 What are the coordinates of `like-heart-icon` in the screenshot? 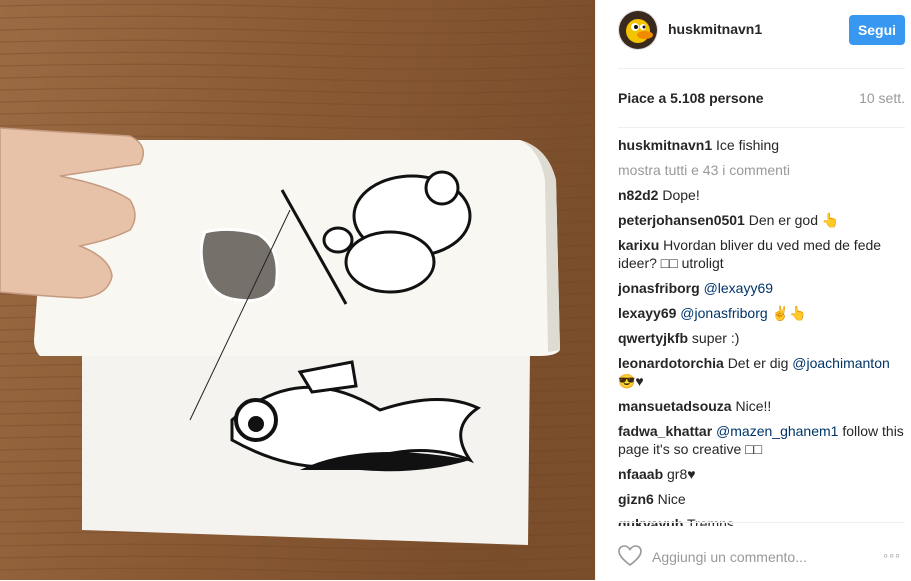 It's located at (630, 558).